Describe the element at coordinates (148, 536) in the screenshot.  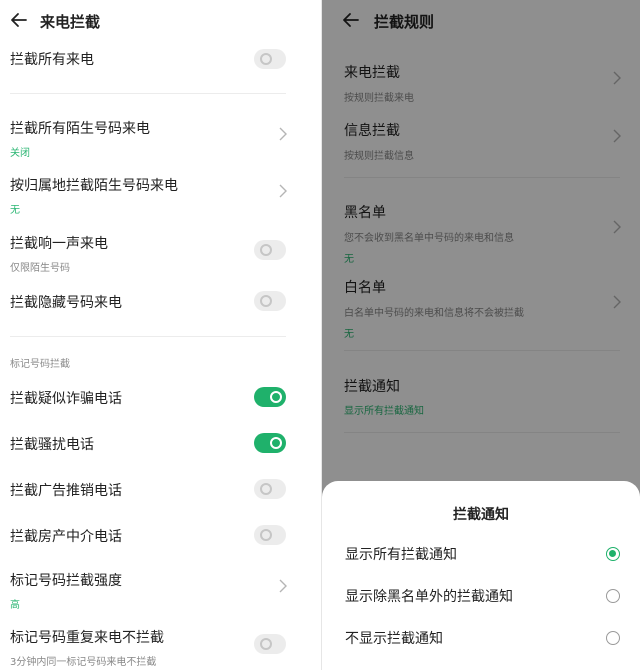
I see `block-realestate-row: 拦截房产中介电话` at that location.